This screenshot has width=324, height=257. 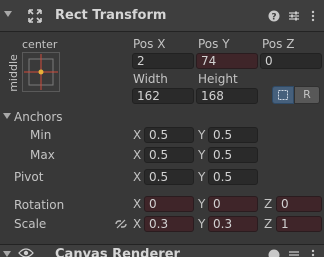 I want to click on component-header: Rect Transform ?, so click(x=162, y=16).